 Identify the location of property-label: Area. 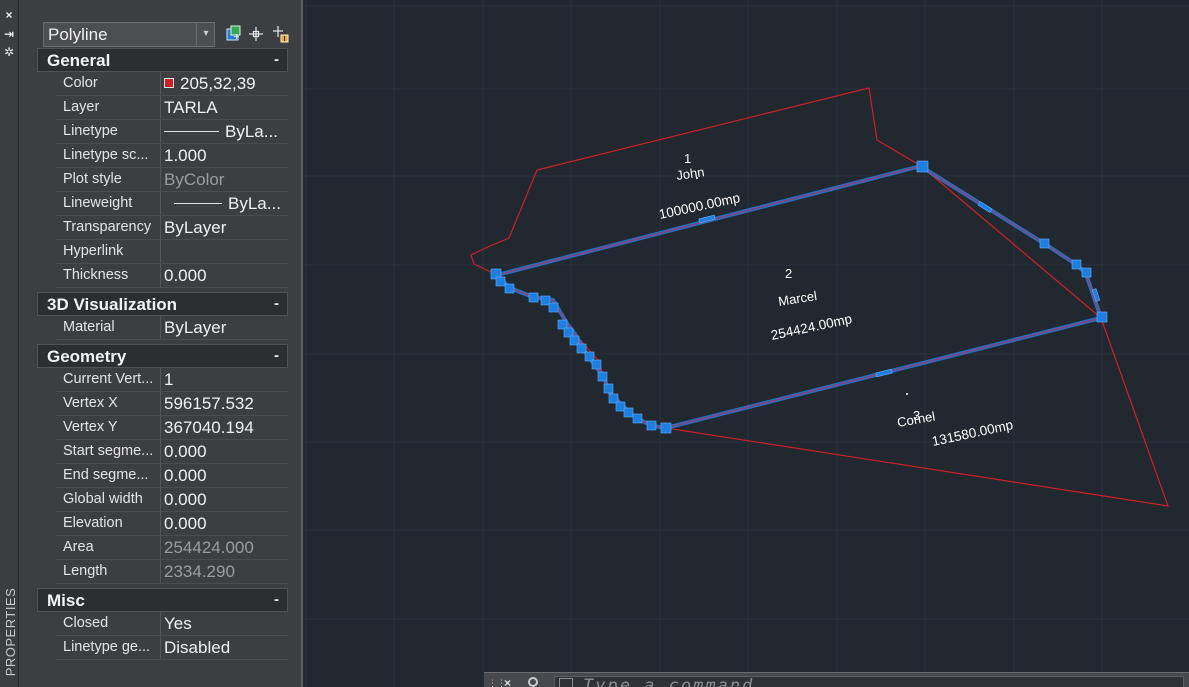
(78, 547).